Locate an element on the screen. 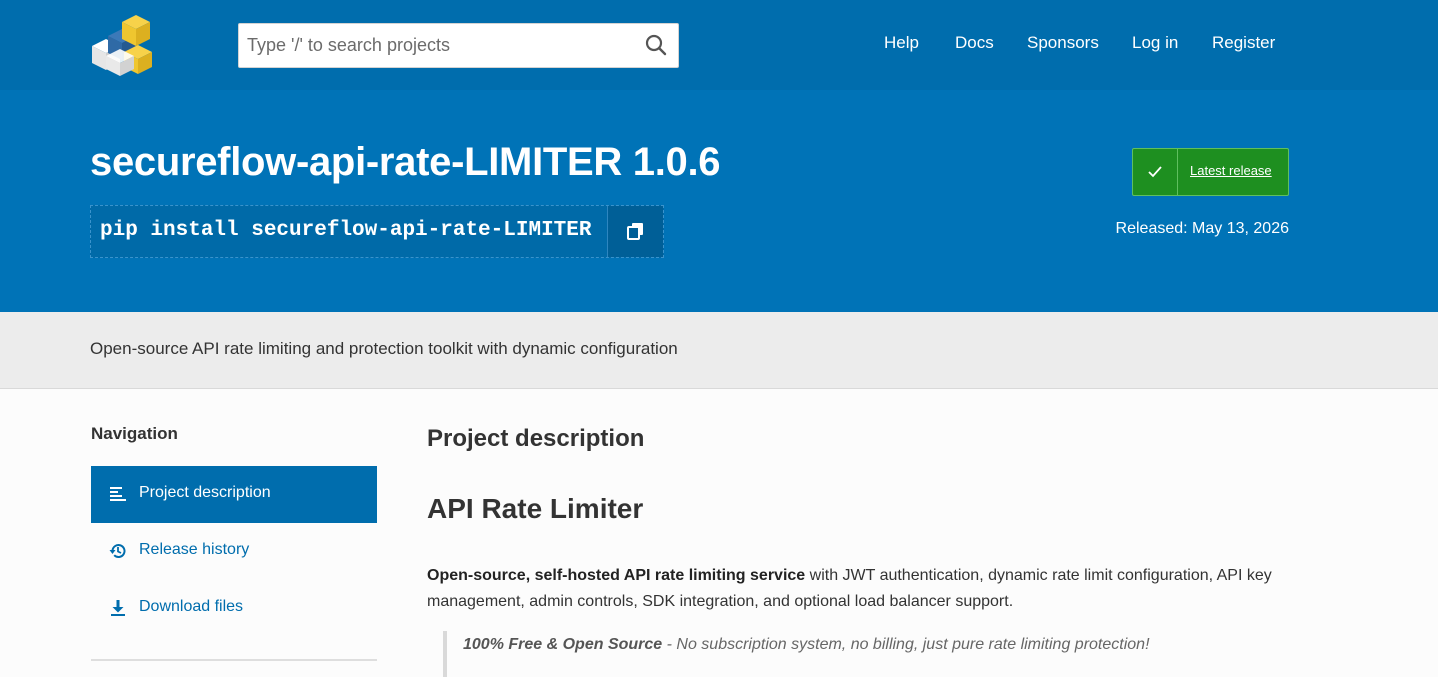 Image resolution: width=1438 pixels, height=677 pixels. sidebar-heading: Navigation is located at coordinates (134, 433).